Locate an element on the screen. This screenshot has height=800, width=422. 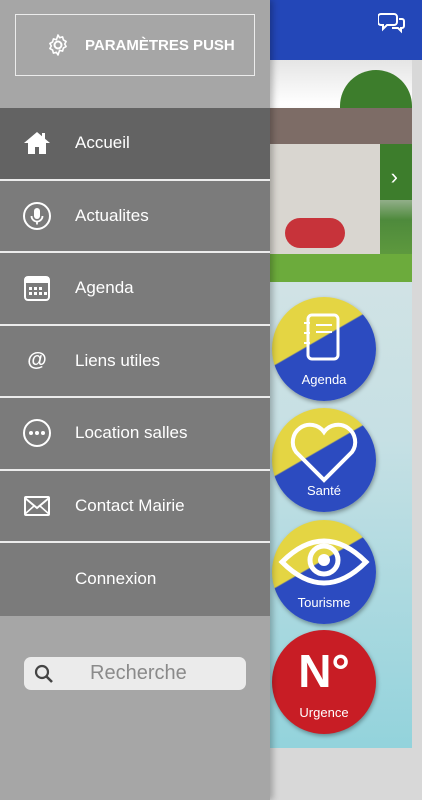
menu-item-label: Actualites is located at coordinates (112, 215).